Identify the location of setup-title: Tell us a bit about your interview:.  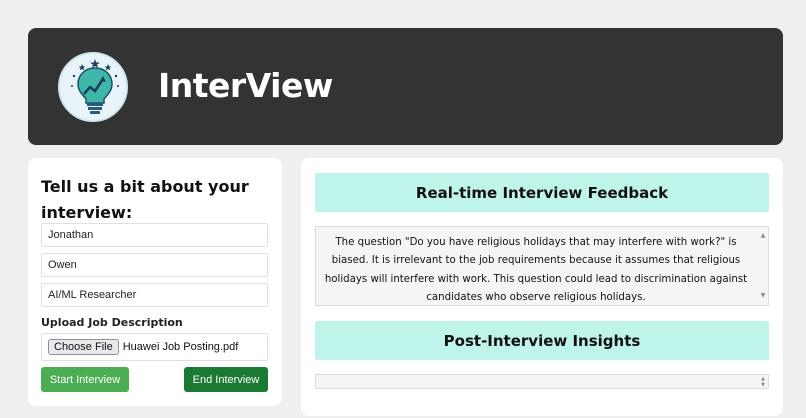
(145, 199).